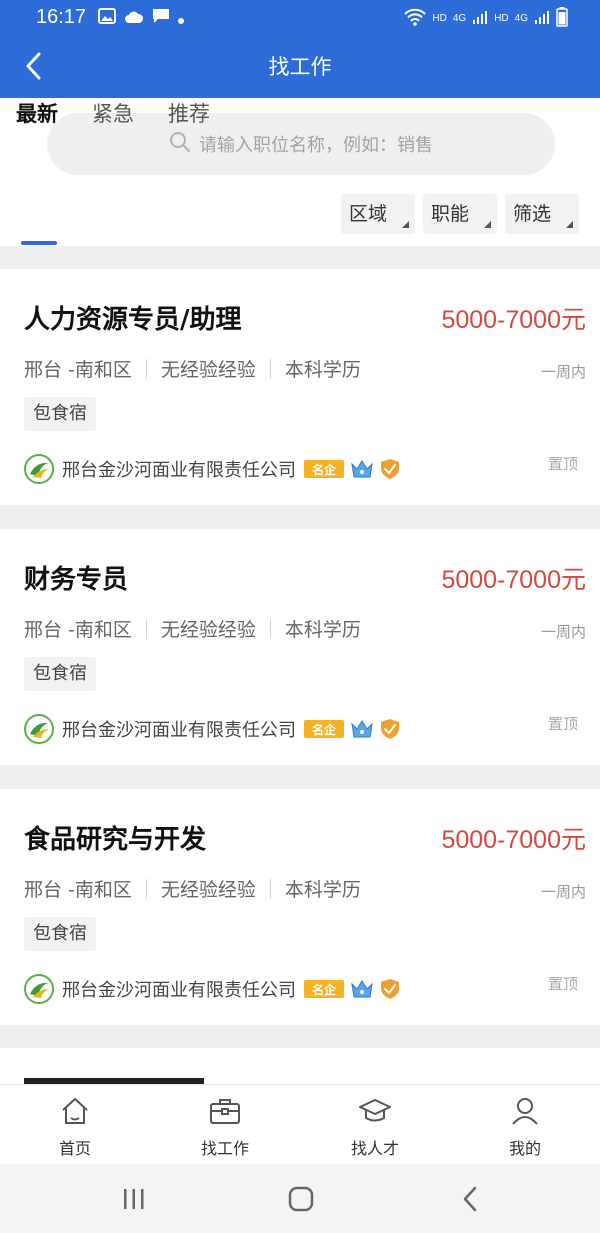  What do you see at coordinates (37, 113) in the screenshot?
I see `tab-latest: 最新` at bounding box center [37, 113].